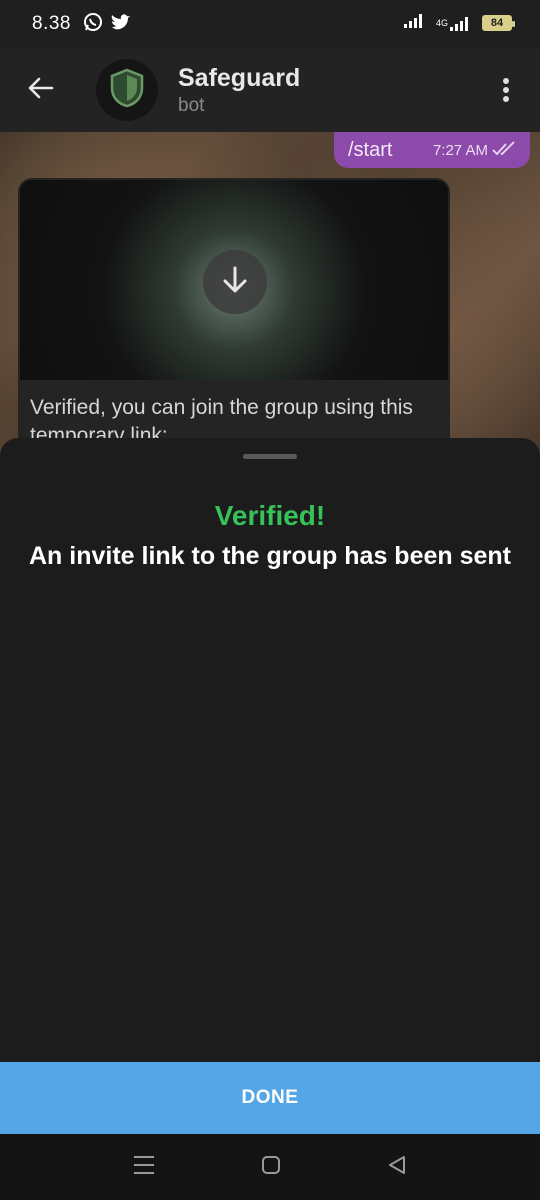 Image resolution: width=540 pixels, height=1200 pixels. What do you see at coordinates (270, 24) in the screenshot?
I see `status-bar: 8.38 4G 84` at bounding box center [270, 24].